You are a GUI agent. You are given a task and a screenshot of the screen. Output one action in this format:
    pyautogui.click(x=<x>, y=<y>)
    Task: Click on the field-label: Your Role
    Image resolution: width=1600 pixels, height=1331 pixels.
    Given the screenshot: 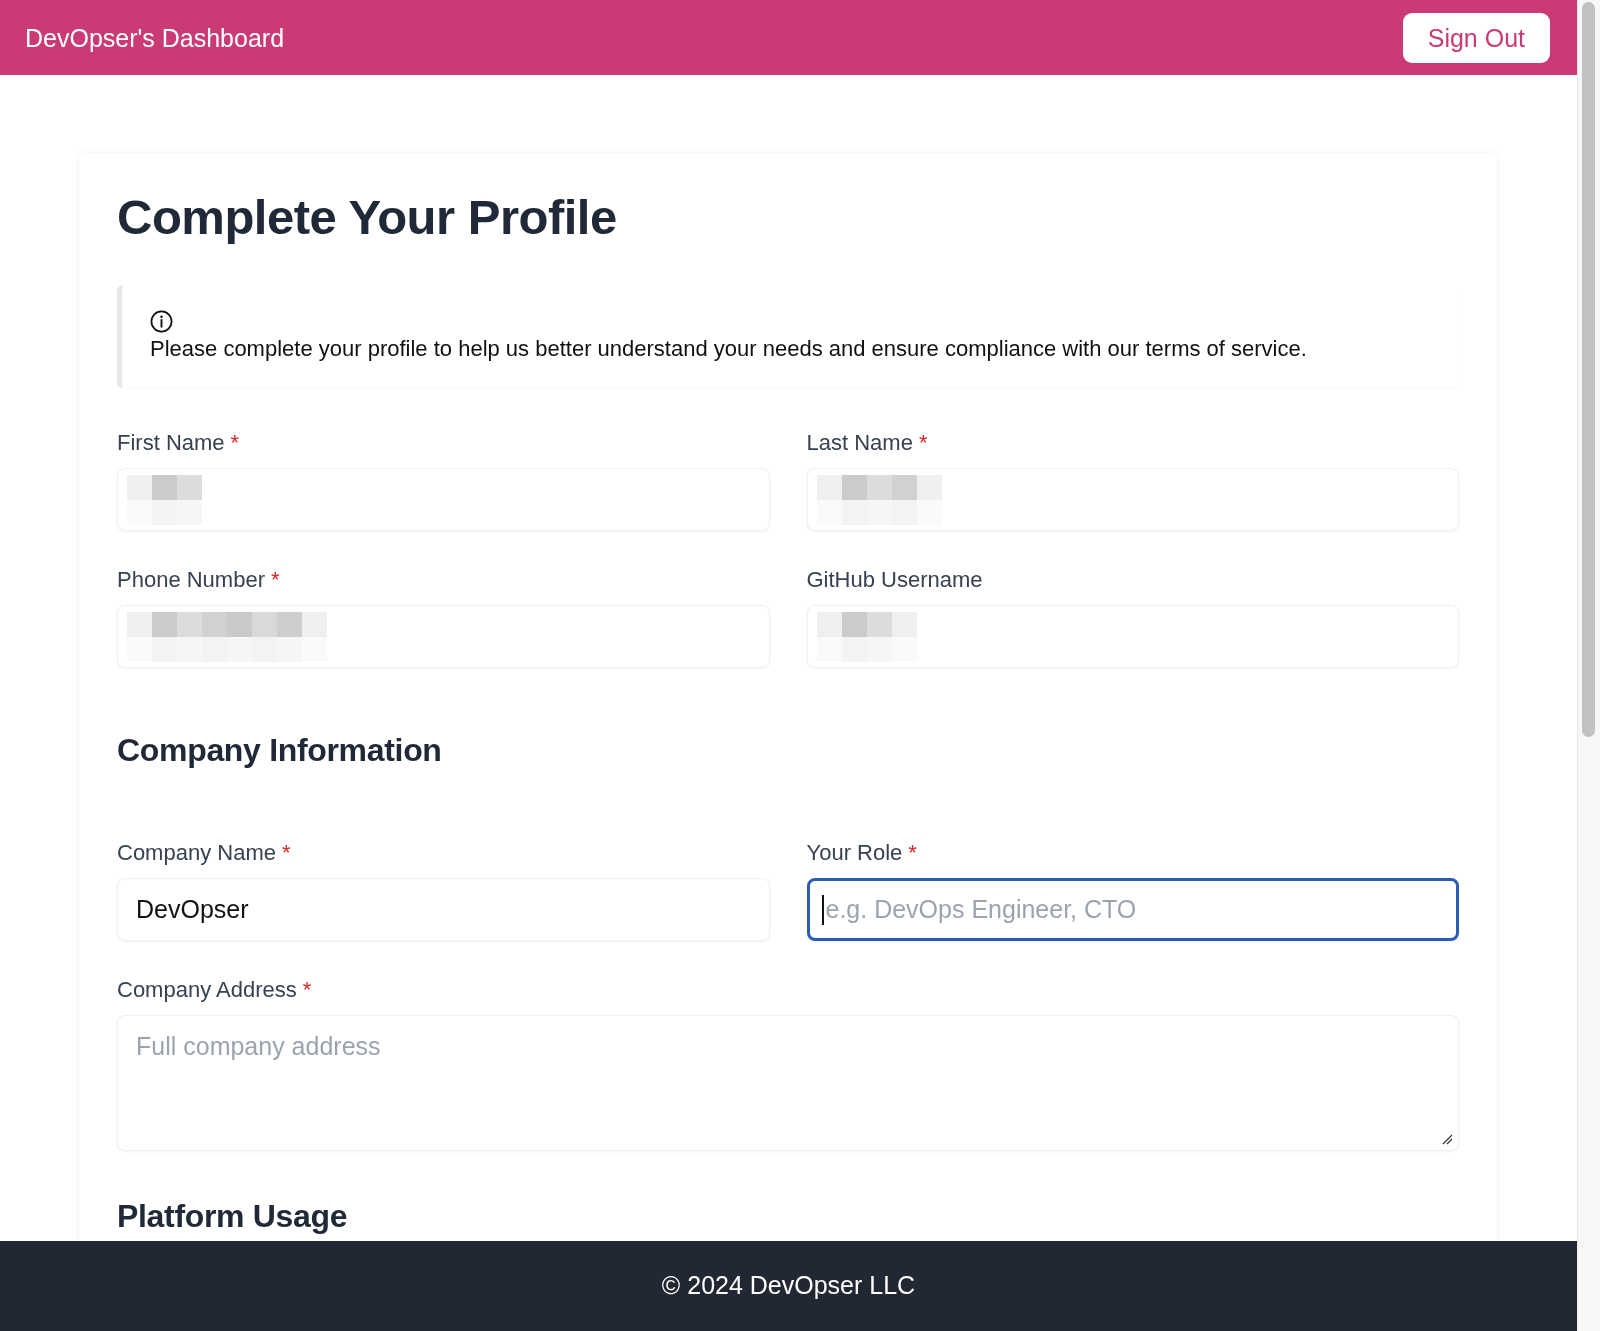 What is the action you would take?
    pyautogui.click(x=854, y=853)
    